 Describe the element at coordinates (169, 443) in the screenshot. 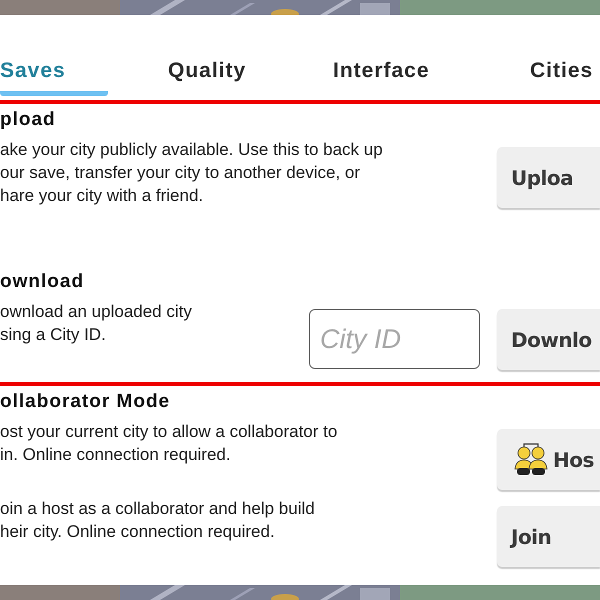

I see `description: ost your current city to allow a collaborator to in. Online connection required.` at that location.